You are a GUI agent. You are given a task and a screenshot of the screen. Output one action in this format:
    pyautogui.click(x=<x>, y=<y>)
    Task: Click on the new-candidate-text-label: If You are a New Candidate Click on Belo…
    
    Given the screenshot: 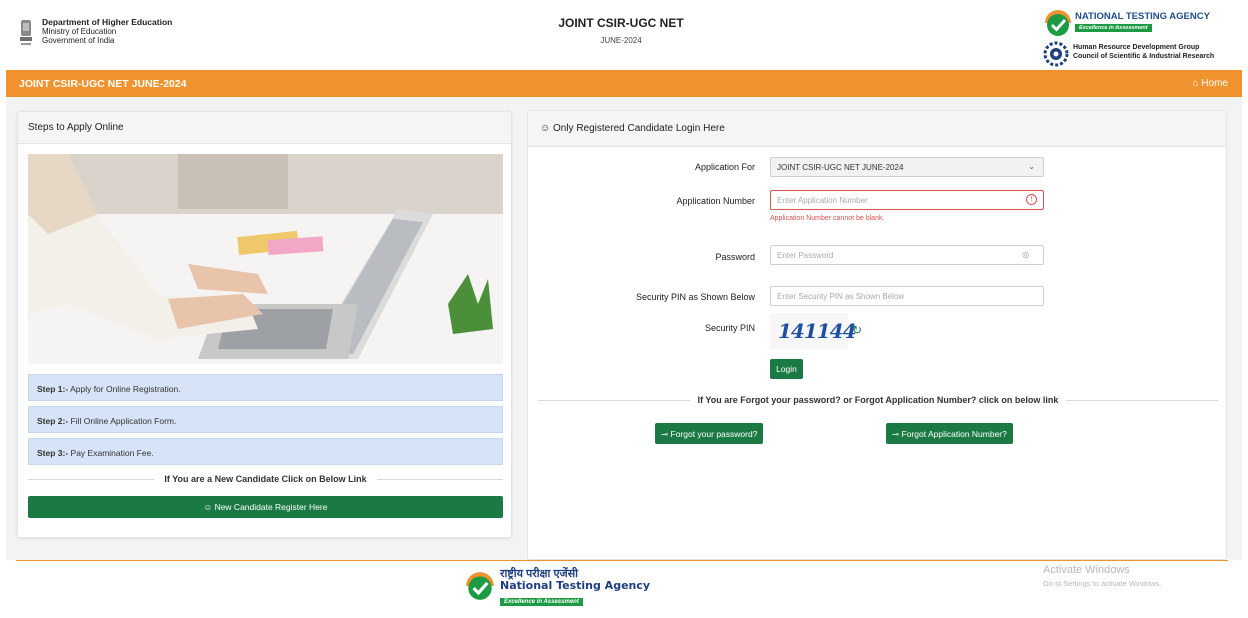 What is the action you would take?
    pyautogui.click(x=265, y=479)
    